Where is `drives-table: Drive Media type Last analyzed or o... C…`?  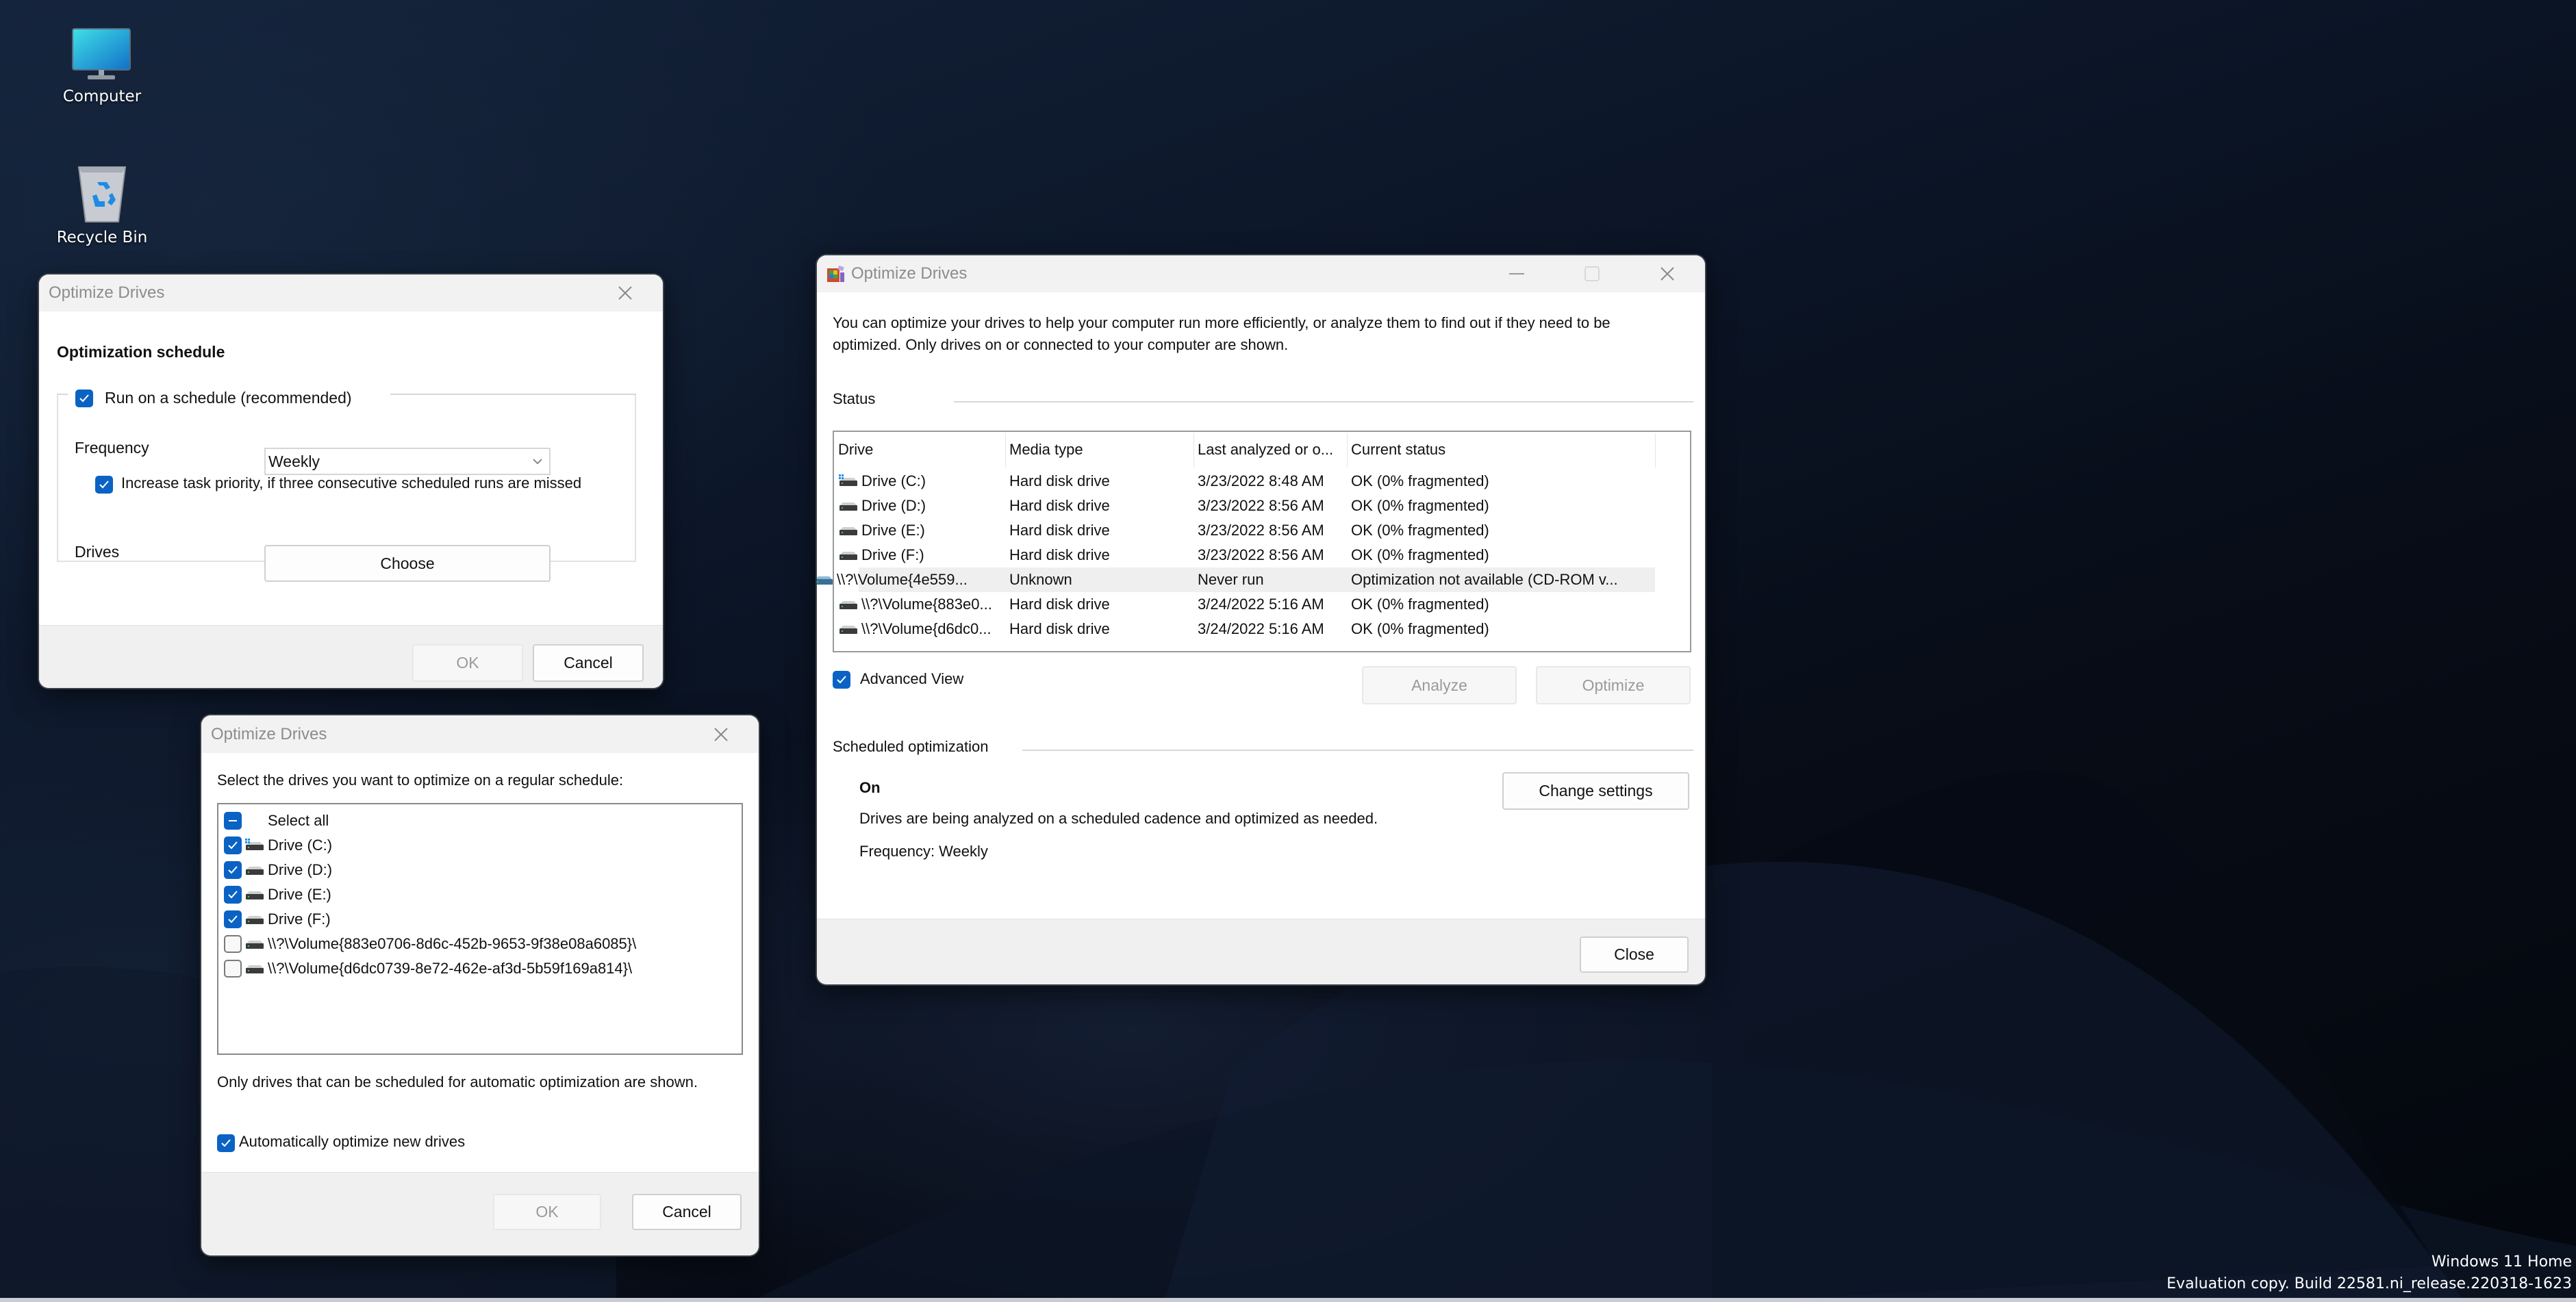 drives-table: Drive Media type Last analyzed or o... C… is located at coordinates (1254, 541).